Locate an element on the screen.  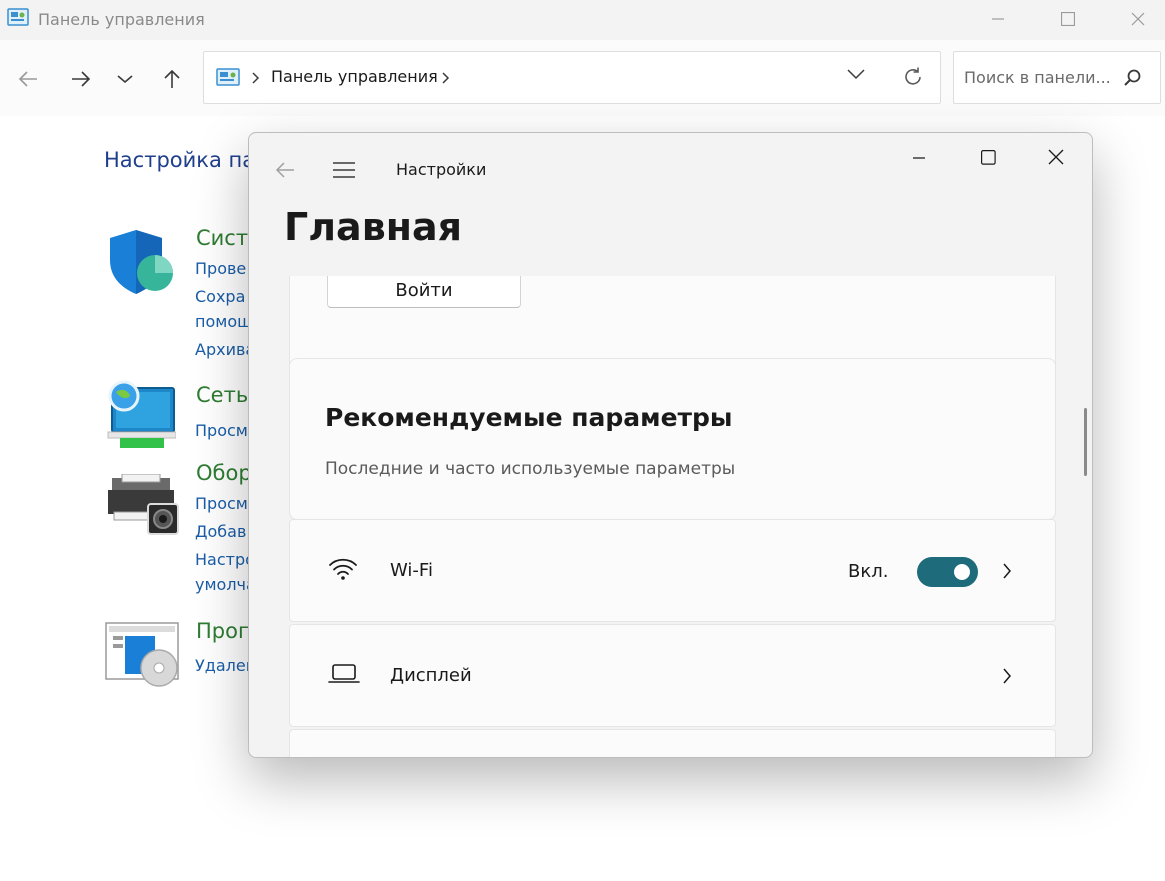
up-button is located at coordinates (172, 79).